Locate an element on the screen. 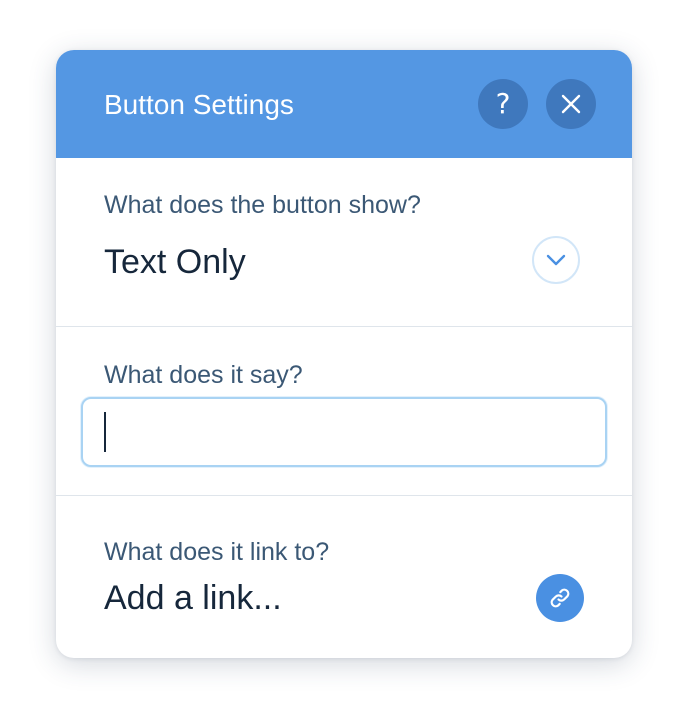  question-mark-icon: ? is located at coordinates (503, 103).